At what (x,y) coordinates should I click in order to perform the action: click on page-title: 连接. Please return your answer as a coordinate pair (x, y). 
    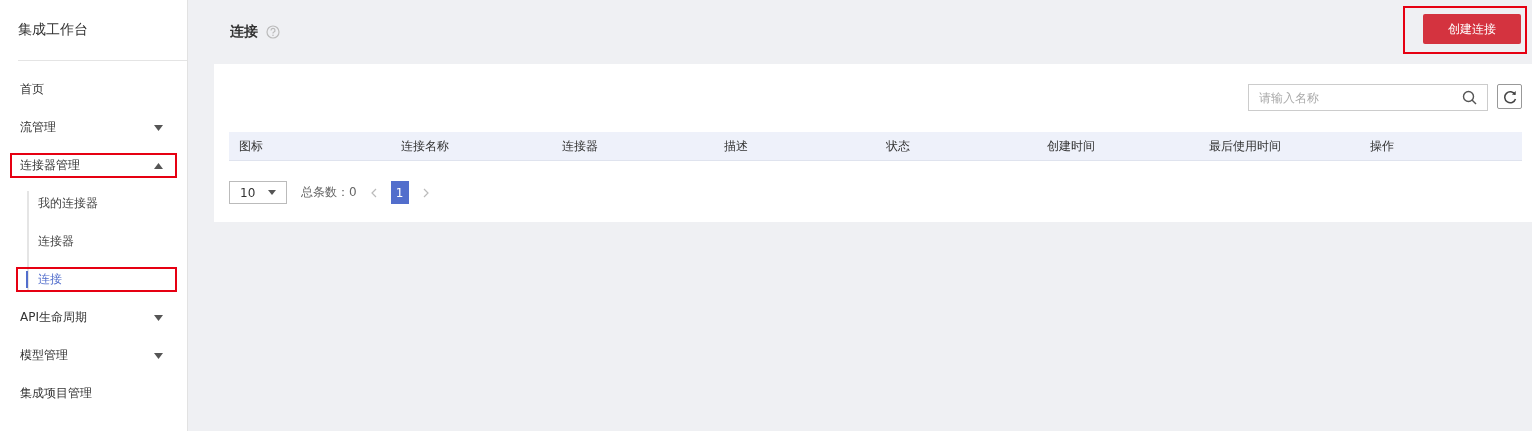
    Looking at the image, I should click on (244, 32).